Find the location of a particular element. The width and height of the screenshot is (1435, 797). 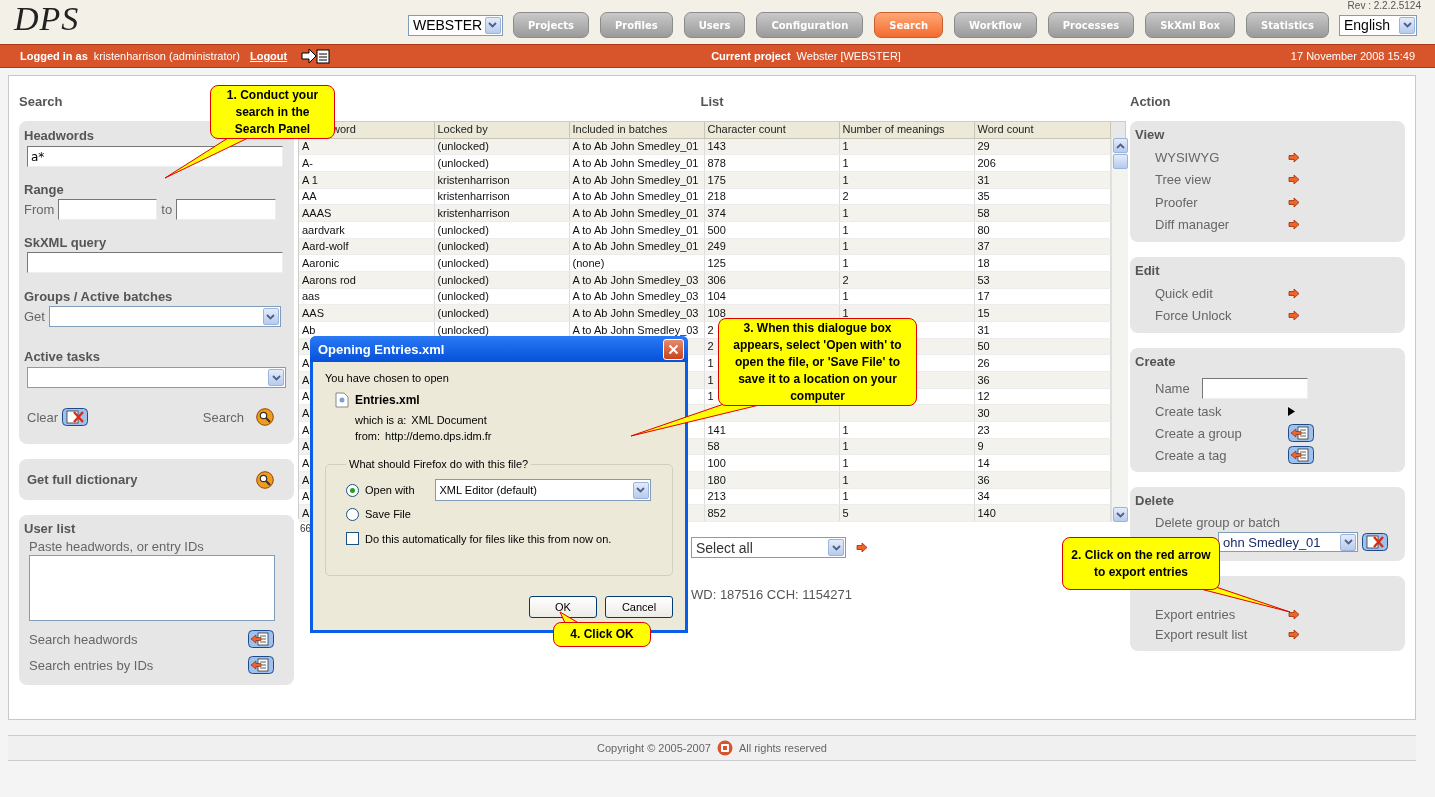

logout-link: Logout is located at coordinates (268, 56).